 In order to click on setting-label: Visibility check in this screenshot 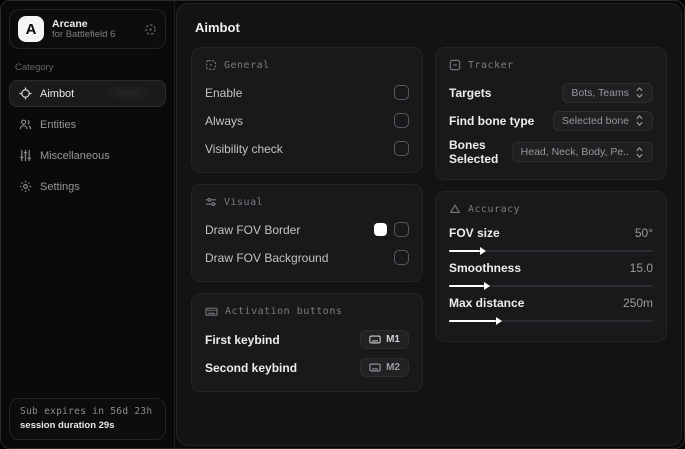, I will do `click(244, 148)`.